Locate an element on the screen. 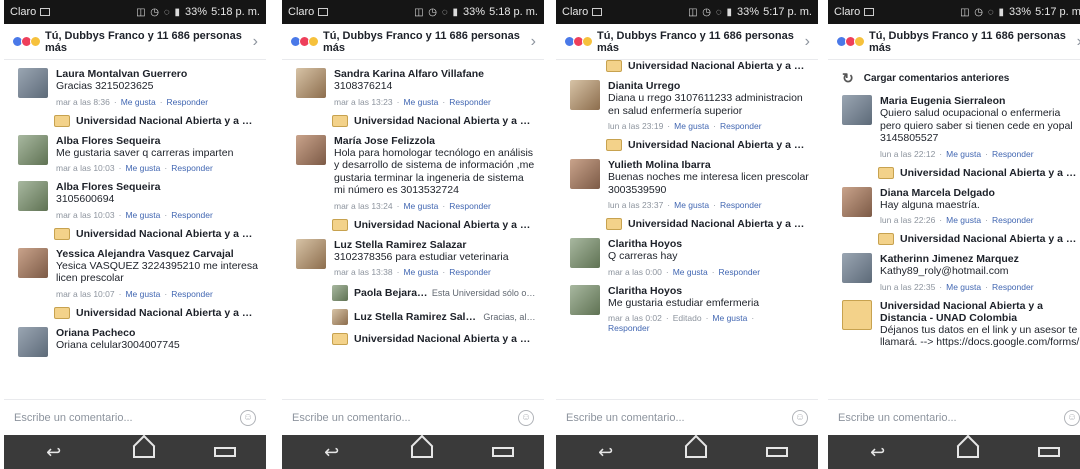 The height and width of the screenshot is (469, 1080). unad-logo-icon is located at coordinates (857, 314).